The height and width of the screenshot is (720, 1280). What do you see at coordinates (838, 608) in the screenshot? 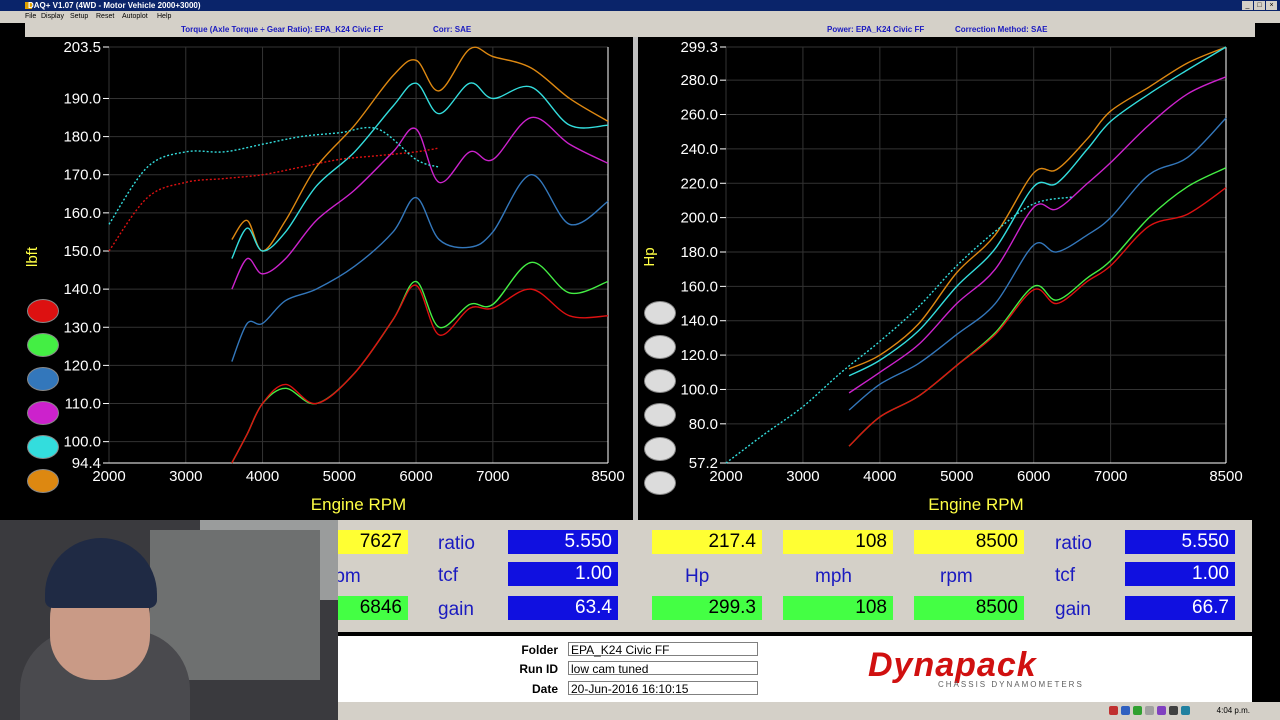
I see `mph-bottom-value: 108` at bounding box center [838, 608].